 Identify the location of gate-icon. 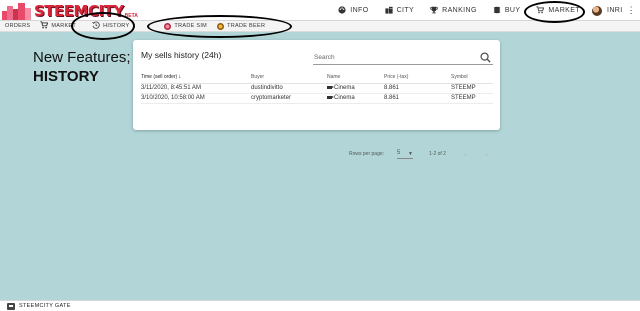
(11, 306).